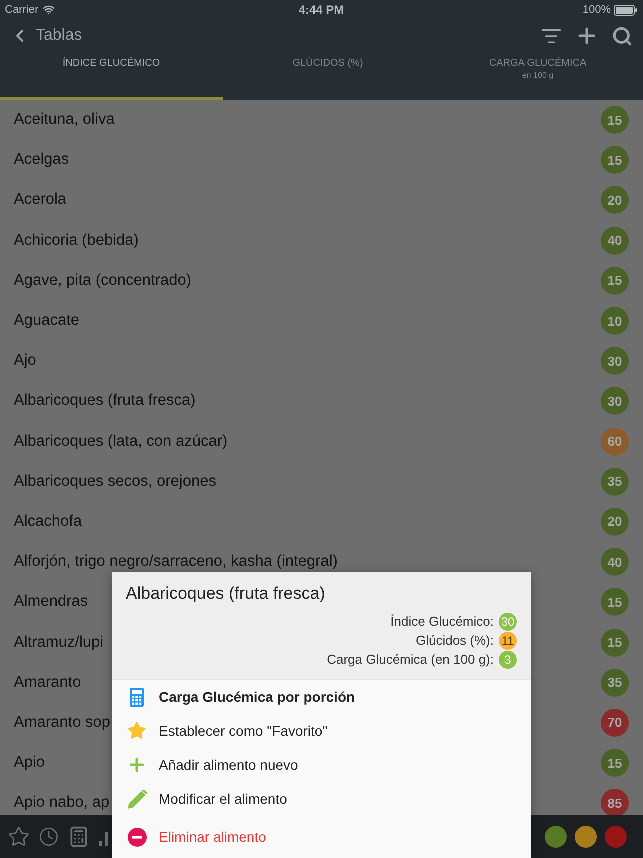 Image resolution: width=643 pixels, height=858 pixels. What do you see at coordinates (508, 641) in the screenshot?
I see `value-badge: 11` at bounding box center [508, 641].